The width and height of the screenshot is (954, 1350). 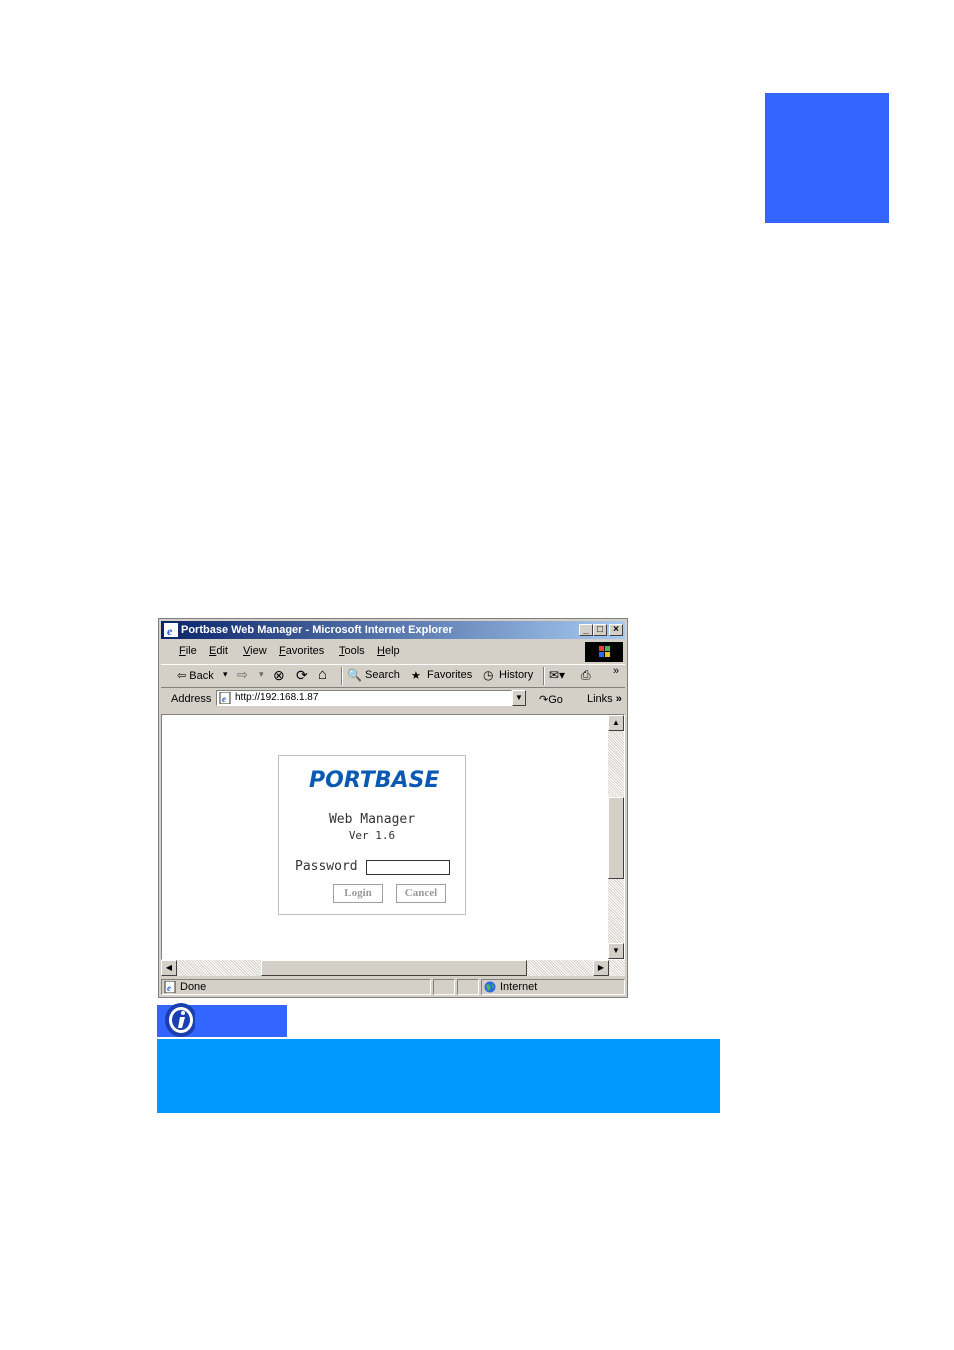 I want to click on links-button: Links », so click(x=604, y=699).